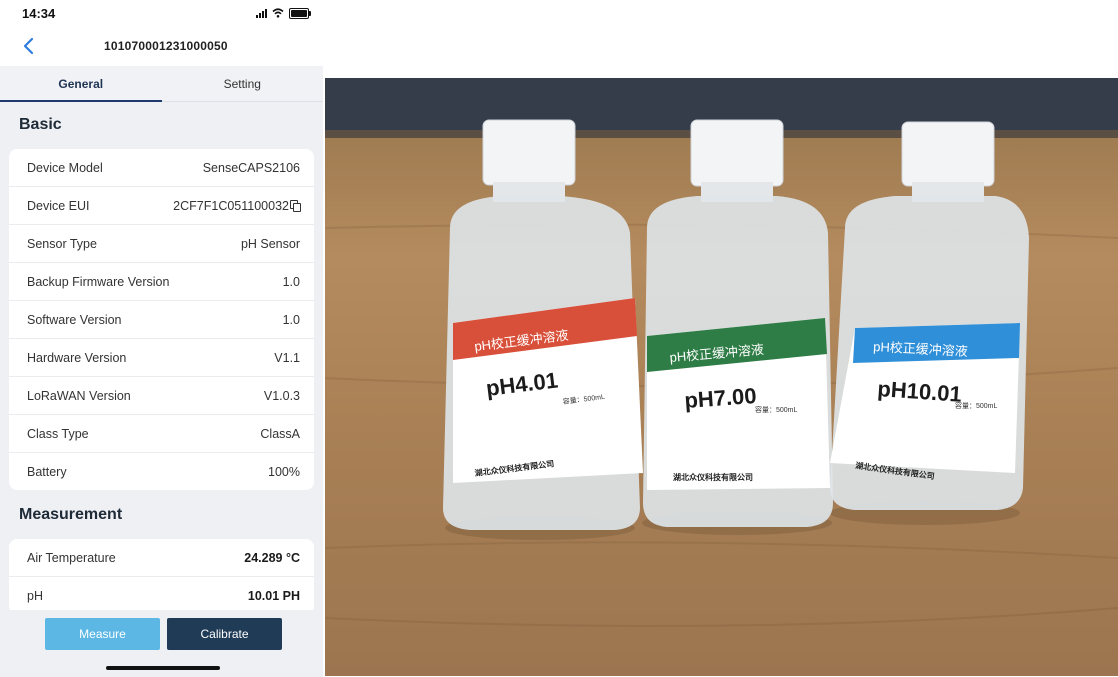 This screenshot has height=677, width=1118. I want to click on info-row-software-version: Software Version 1.0, so click(161, 320).